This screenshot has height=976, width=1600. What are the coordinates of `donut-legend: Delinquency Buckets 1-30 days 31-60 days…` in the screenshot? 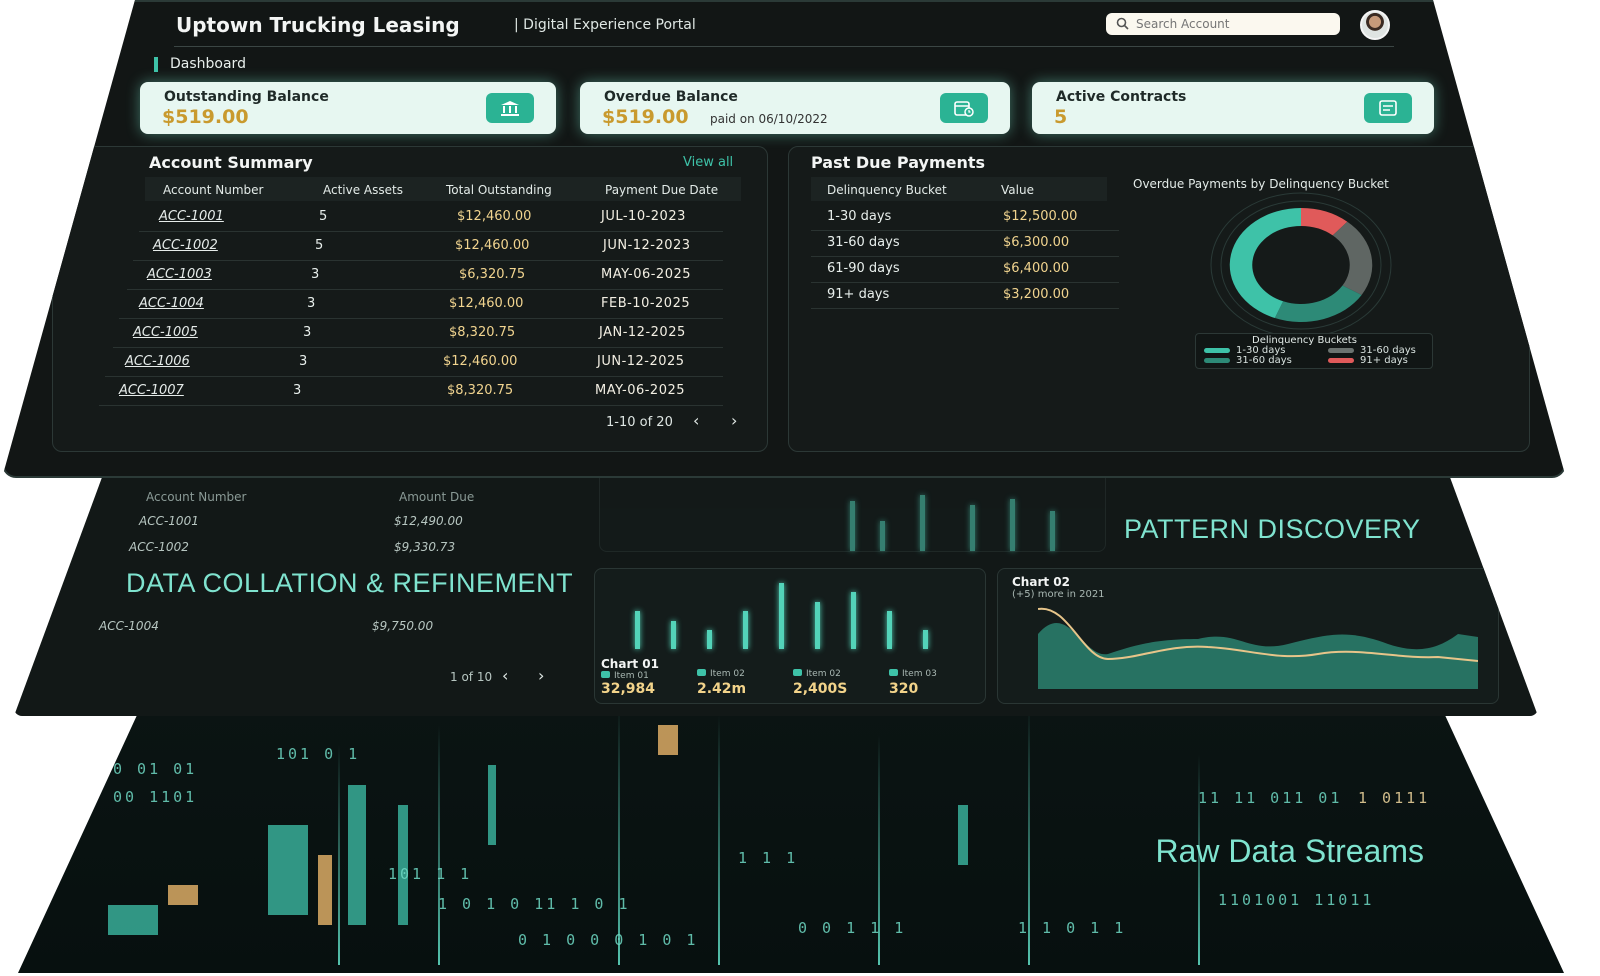 It's located at (1314, 351).